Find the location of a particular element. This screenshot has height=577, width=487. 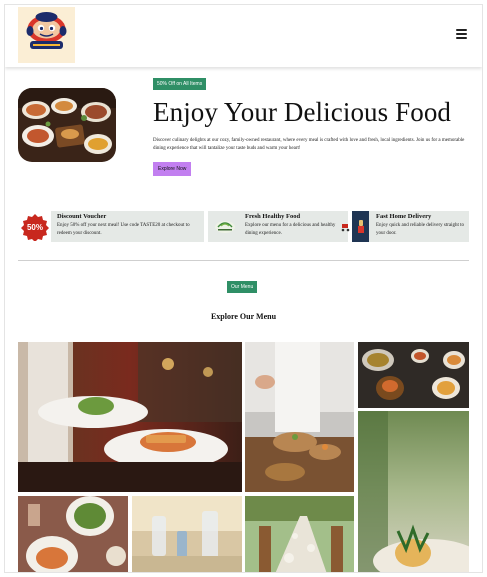

feature-title: Fast Home Delivery is located at coordinates (404, 216).